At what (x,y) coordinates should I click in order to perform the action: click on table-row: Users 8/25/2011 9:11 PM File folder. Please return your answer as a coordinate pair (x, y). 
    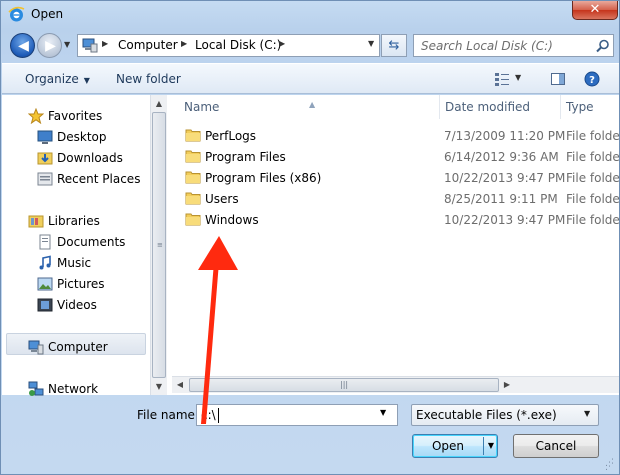
    Looking at the image, I should click on (394, 198).